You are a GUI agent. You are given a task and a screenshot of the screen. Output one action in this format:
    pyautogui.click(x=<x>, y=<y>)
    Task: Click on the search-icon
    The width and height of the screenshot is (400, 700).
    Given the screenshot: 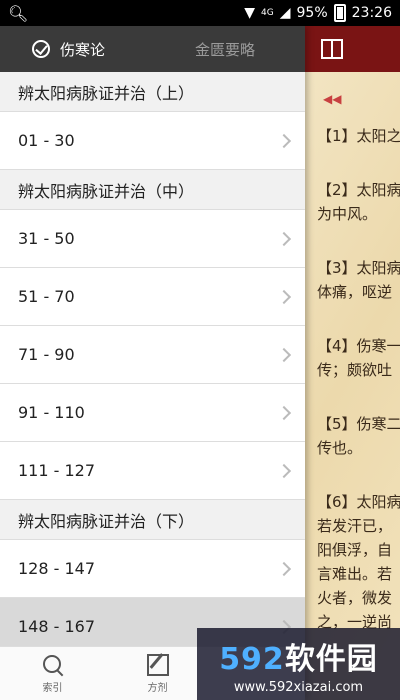 What is the action you would take?
    pyautogui.click(x=53, y=665)
    